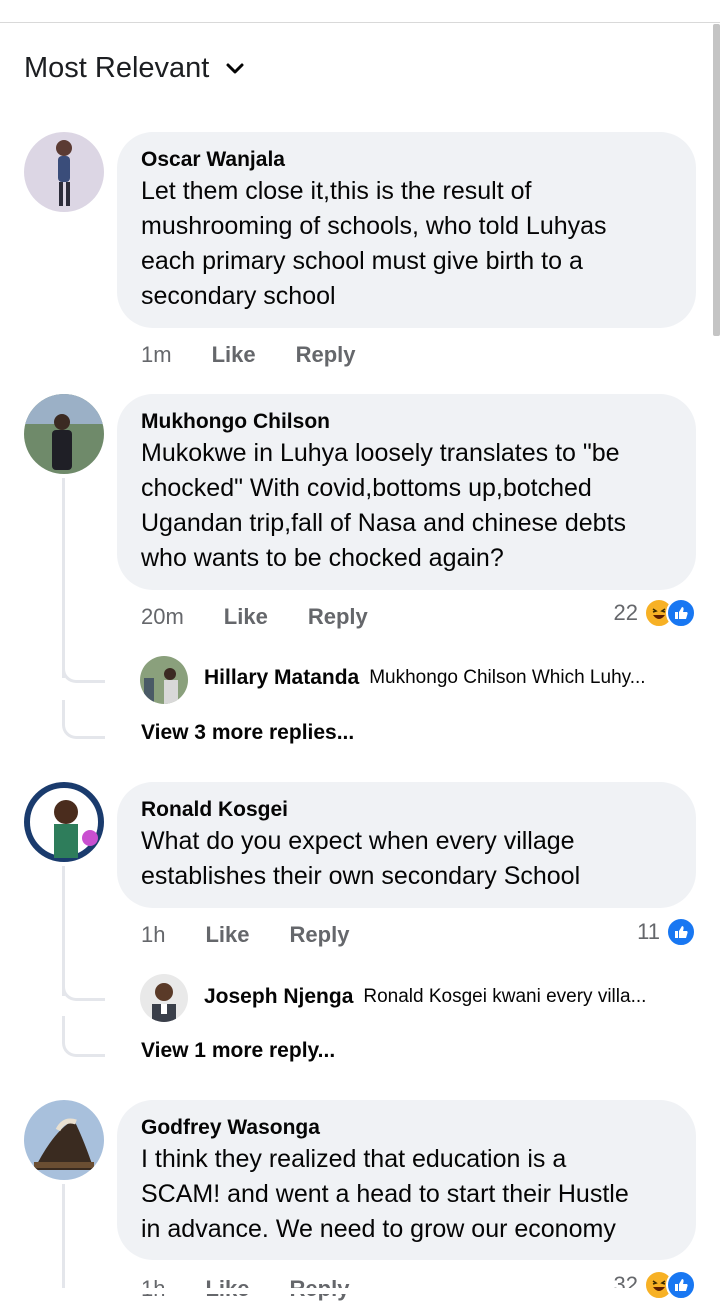 This screenshot has width=720, height=1302. I want to click on comment-actions: 20m Like Reply, so click(254, 617).